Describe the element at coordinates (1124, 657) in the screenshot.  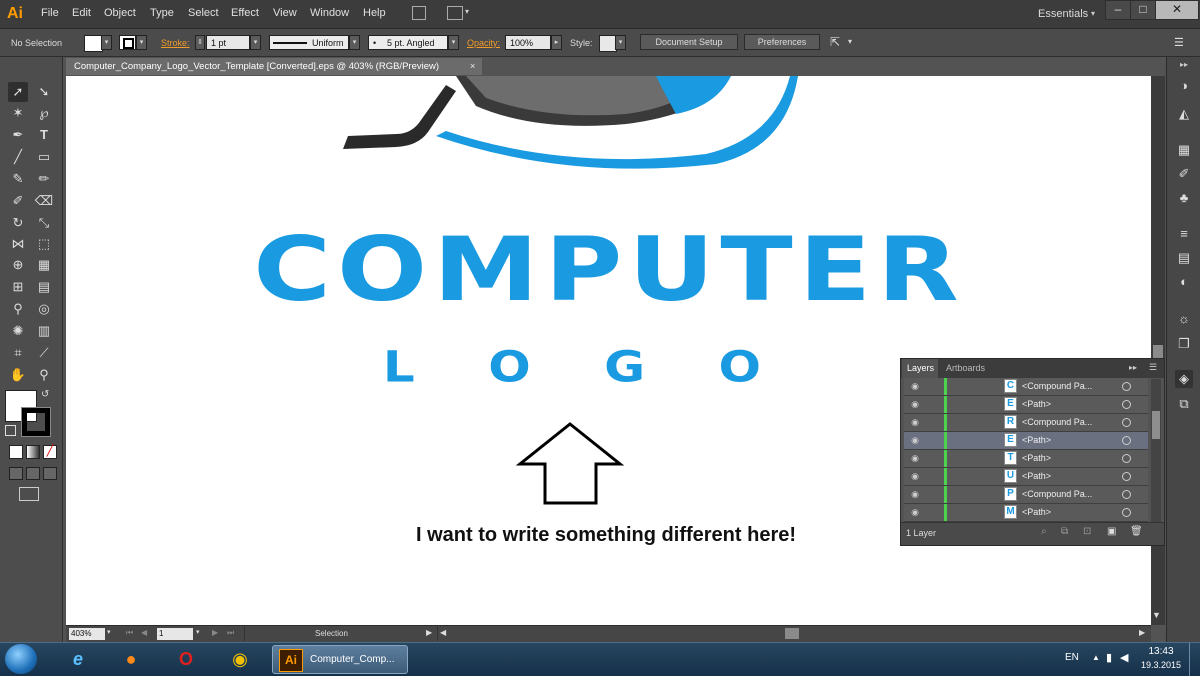
I see `volume-icon: ◀` at that location.